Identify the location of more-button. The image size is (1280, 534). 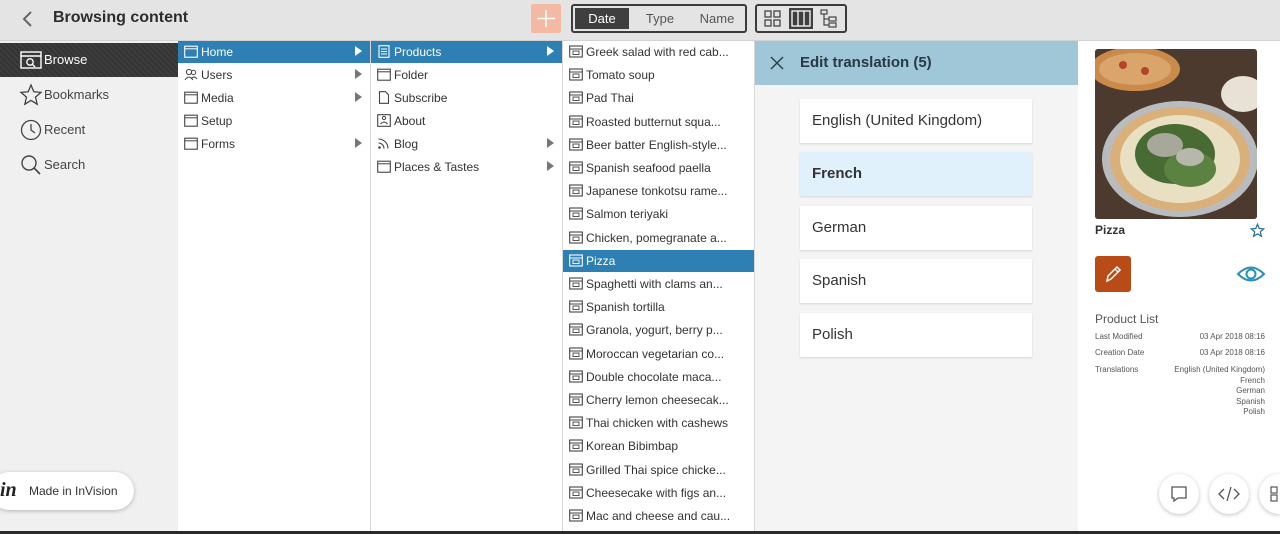
(1269, 494).